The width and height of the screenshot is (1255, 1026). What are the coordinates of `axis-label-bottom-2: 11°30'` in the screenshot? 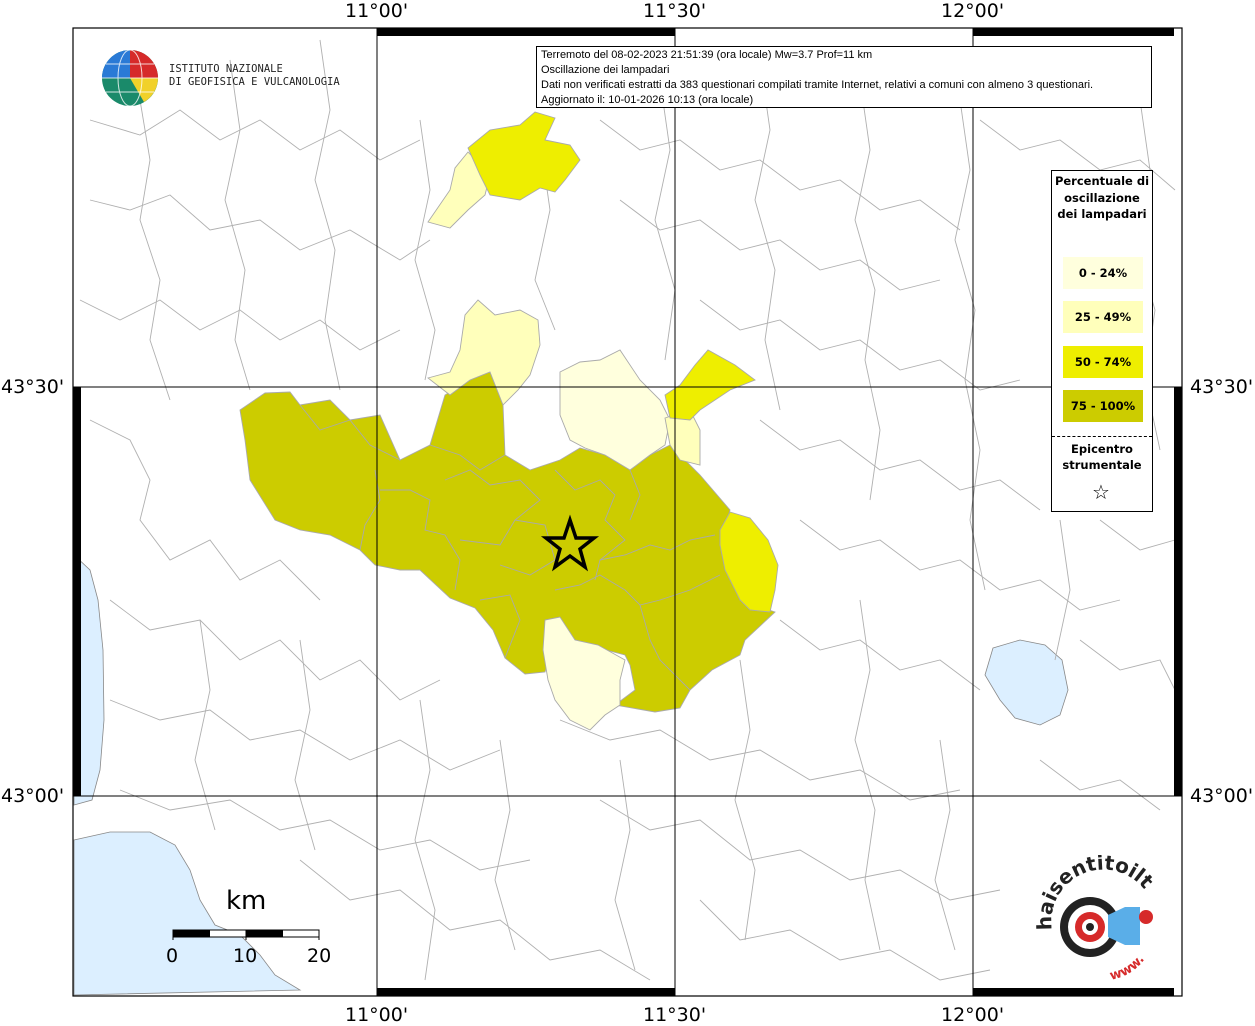 It's located at (675, 1015).